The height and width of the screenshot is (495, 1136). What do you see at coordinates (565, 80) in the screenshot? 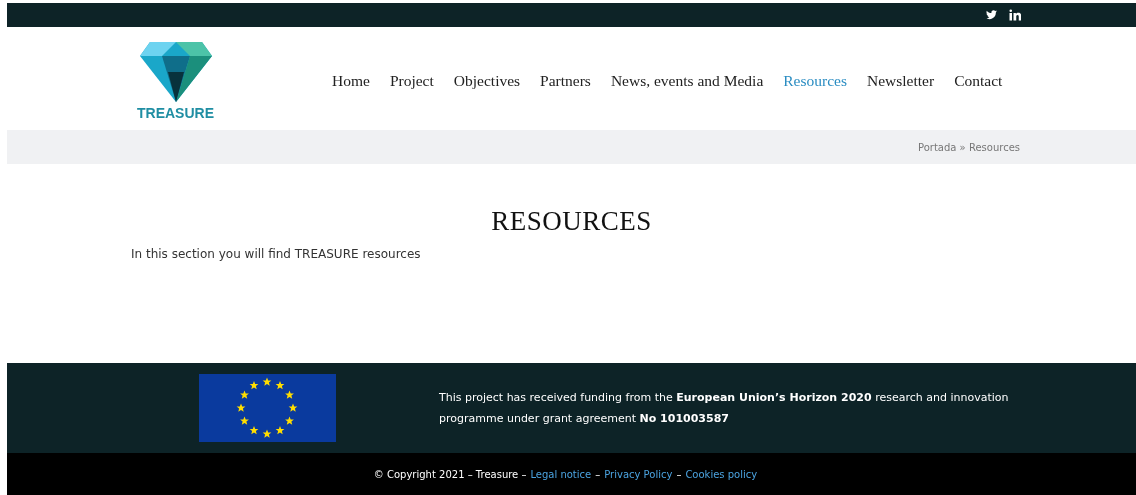
I see `nav-link: Partners` at bounding box center [565, 80].